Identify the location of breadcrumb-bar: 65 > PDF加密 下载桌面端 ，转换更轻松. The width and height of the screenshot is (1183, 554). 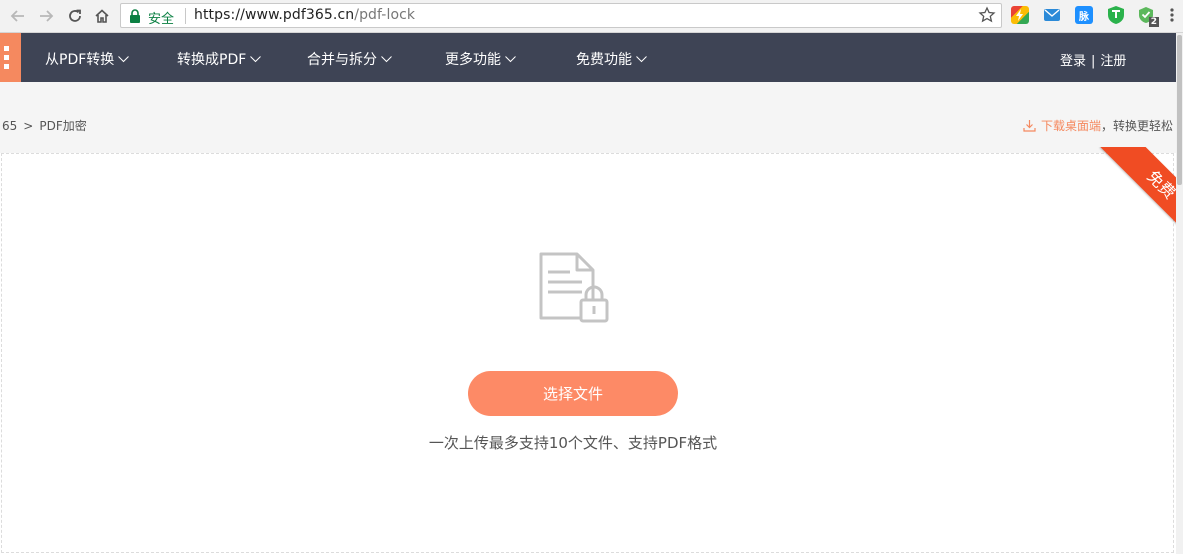
(588, 117).